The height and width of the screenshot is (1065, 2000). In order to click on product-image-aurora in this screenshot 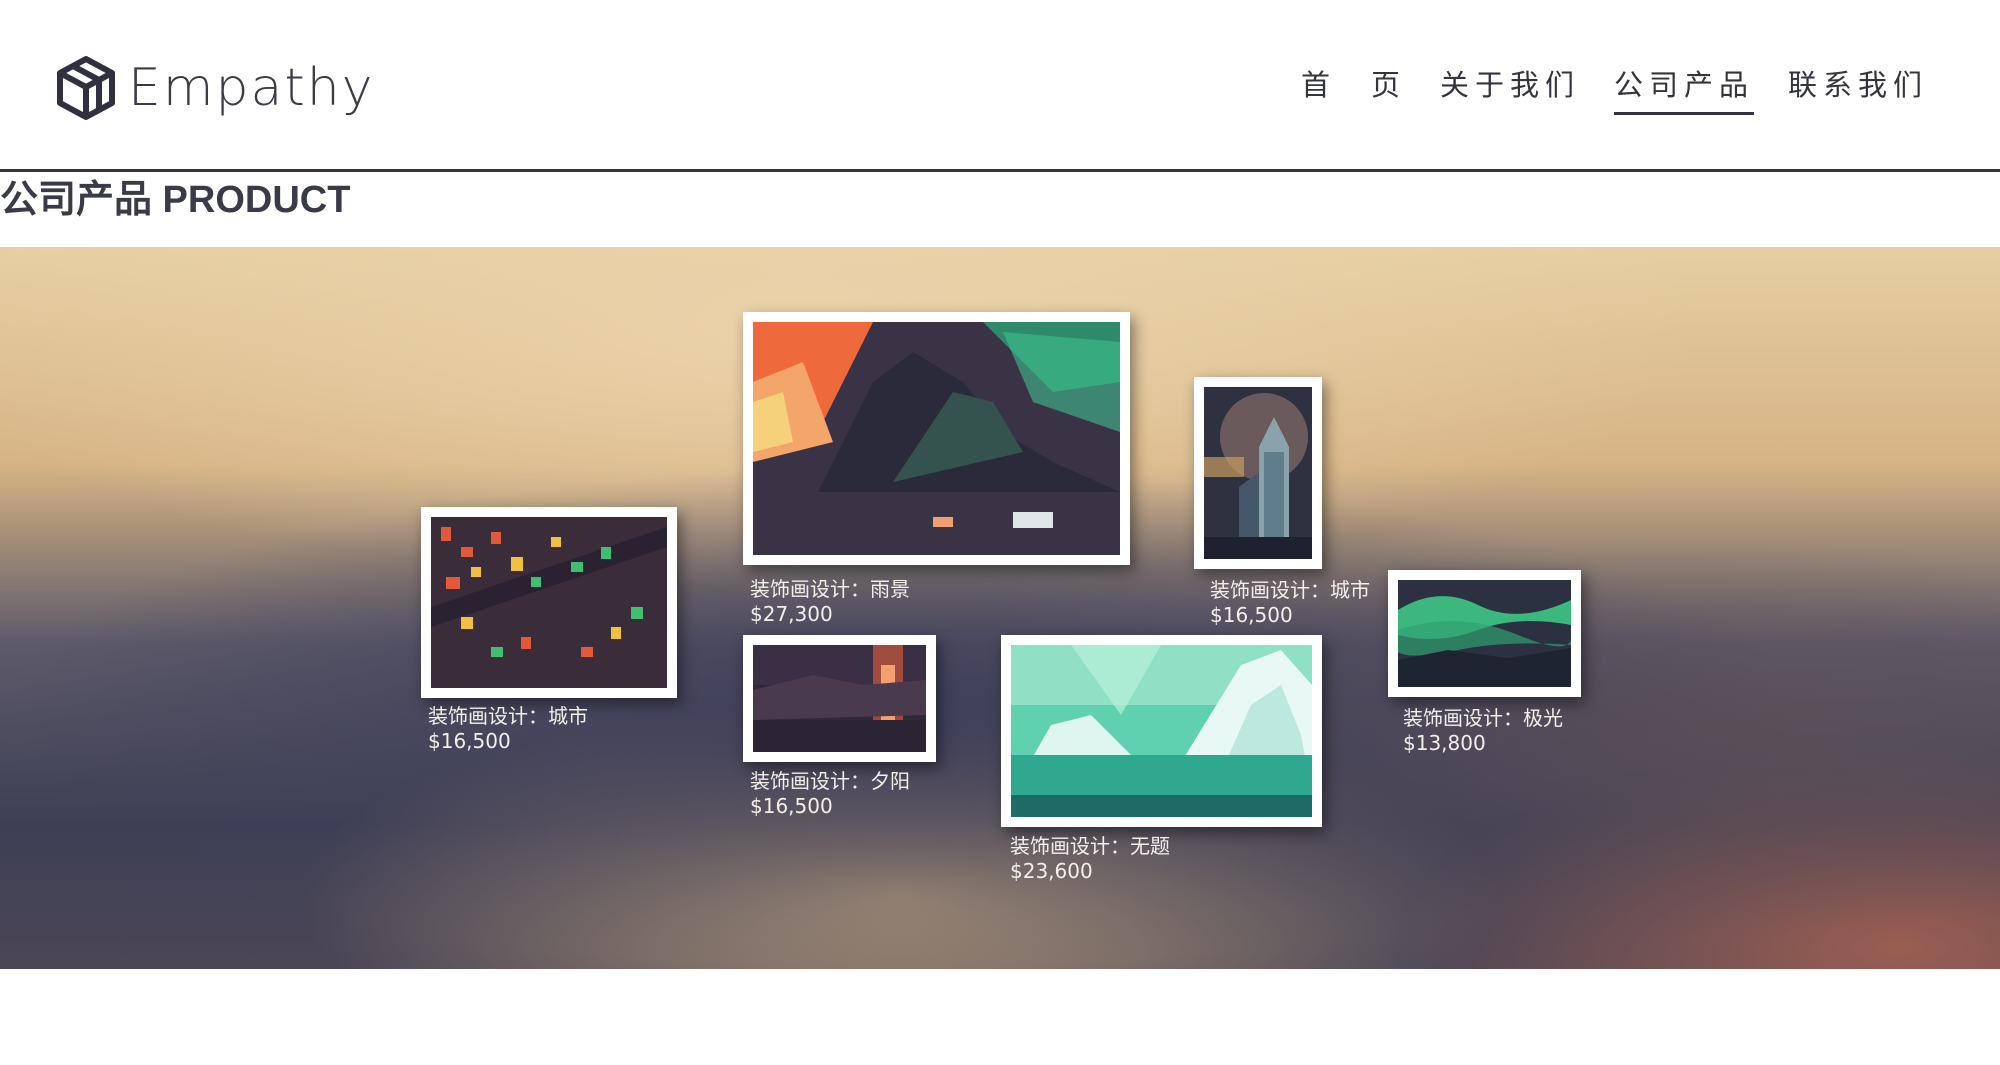, I will do `click(1484, 633)`.